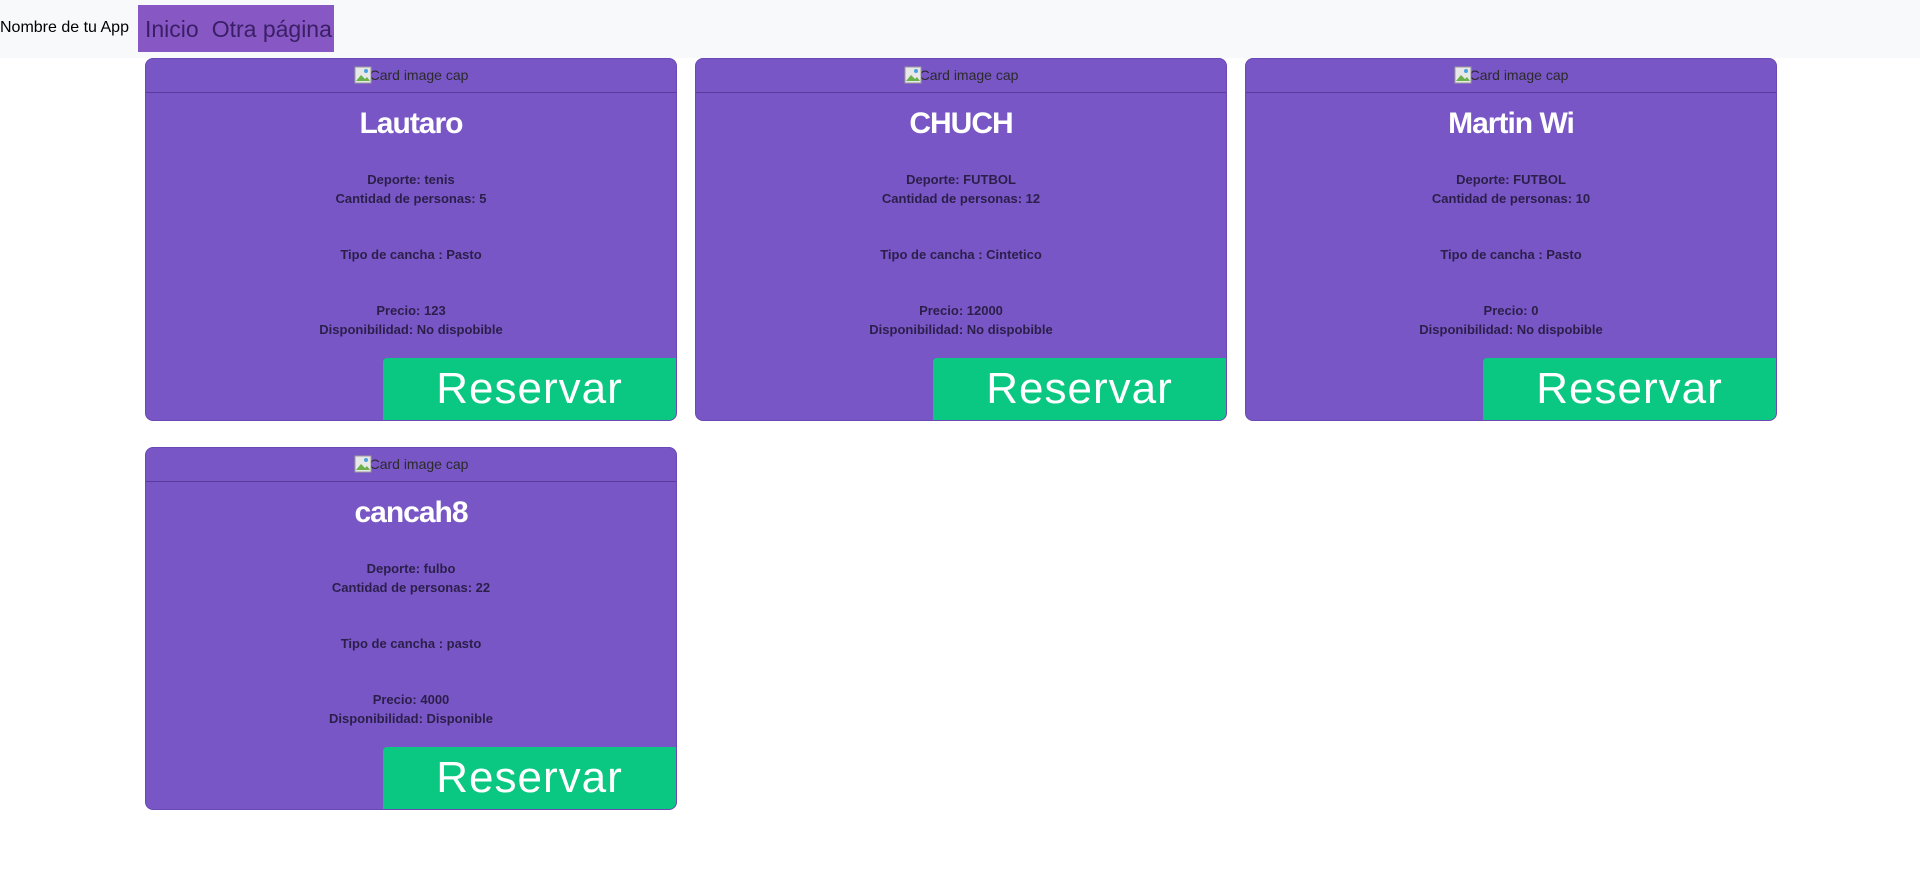 The image size is (1920, 888). What do you see at coordinates (960, 29) in the screenshot?
I see `navbar: Nombre de tu App Inicio Otra página` at bounding box center [960, 29].